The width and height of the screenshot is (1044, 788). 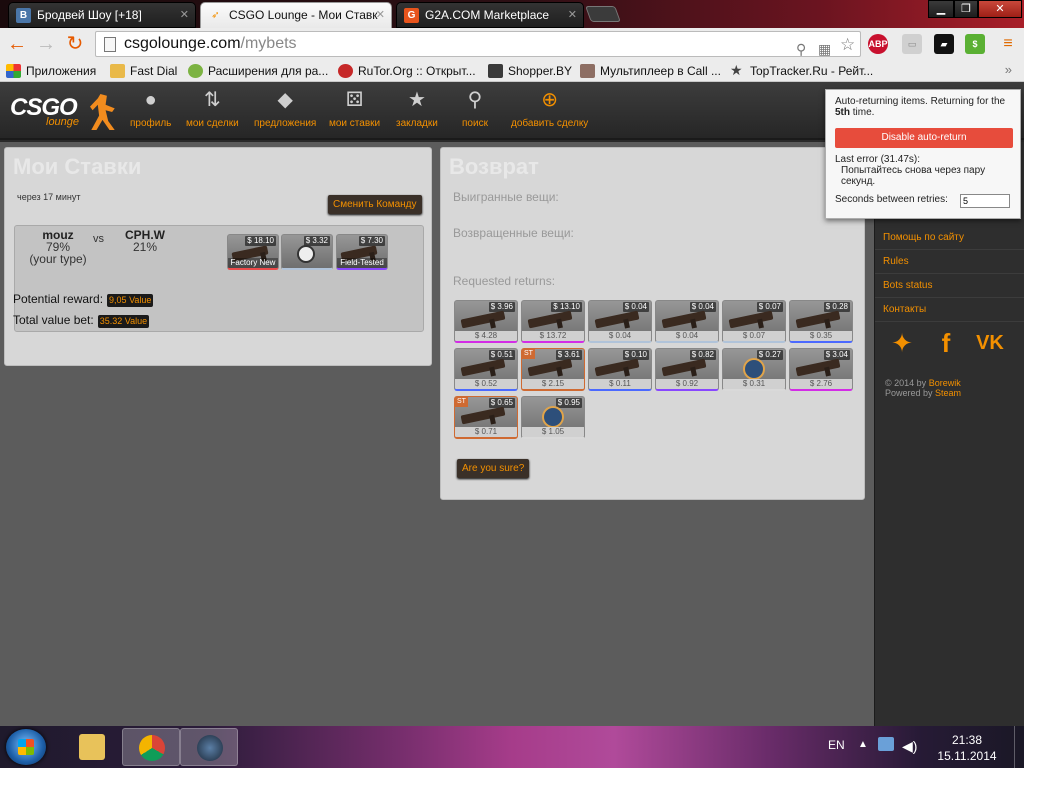 I want to click on tab-csgolounge: ➶ CSGO Lounge - Мои Ставк ✕, so click(x=296, y=15).